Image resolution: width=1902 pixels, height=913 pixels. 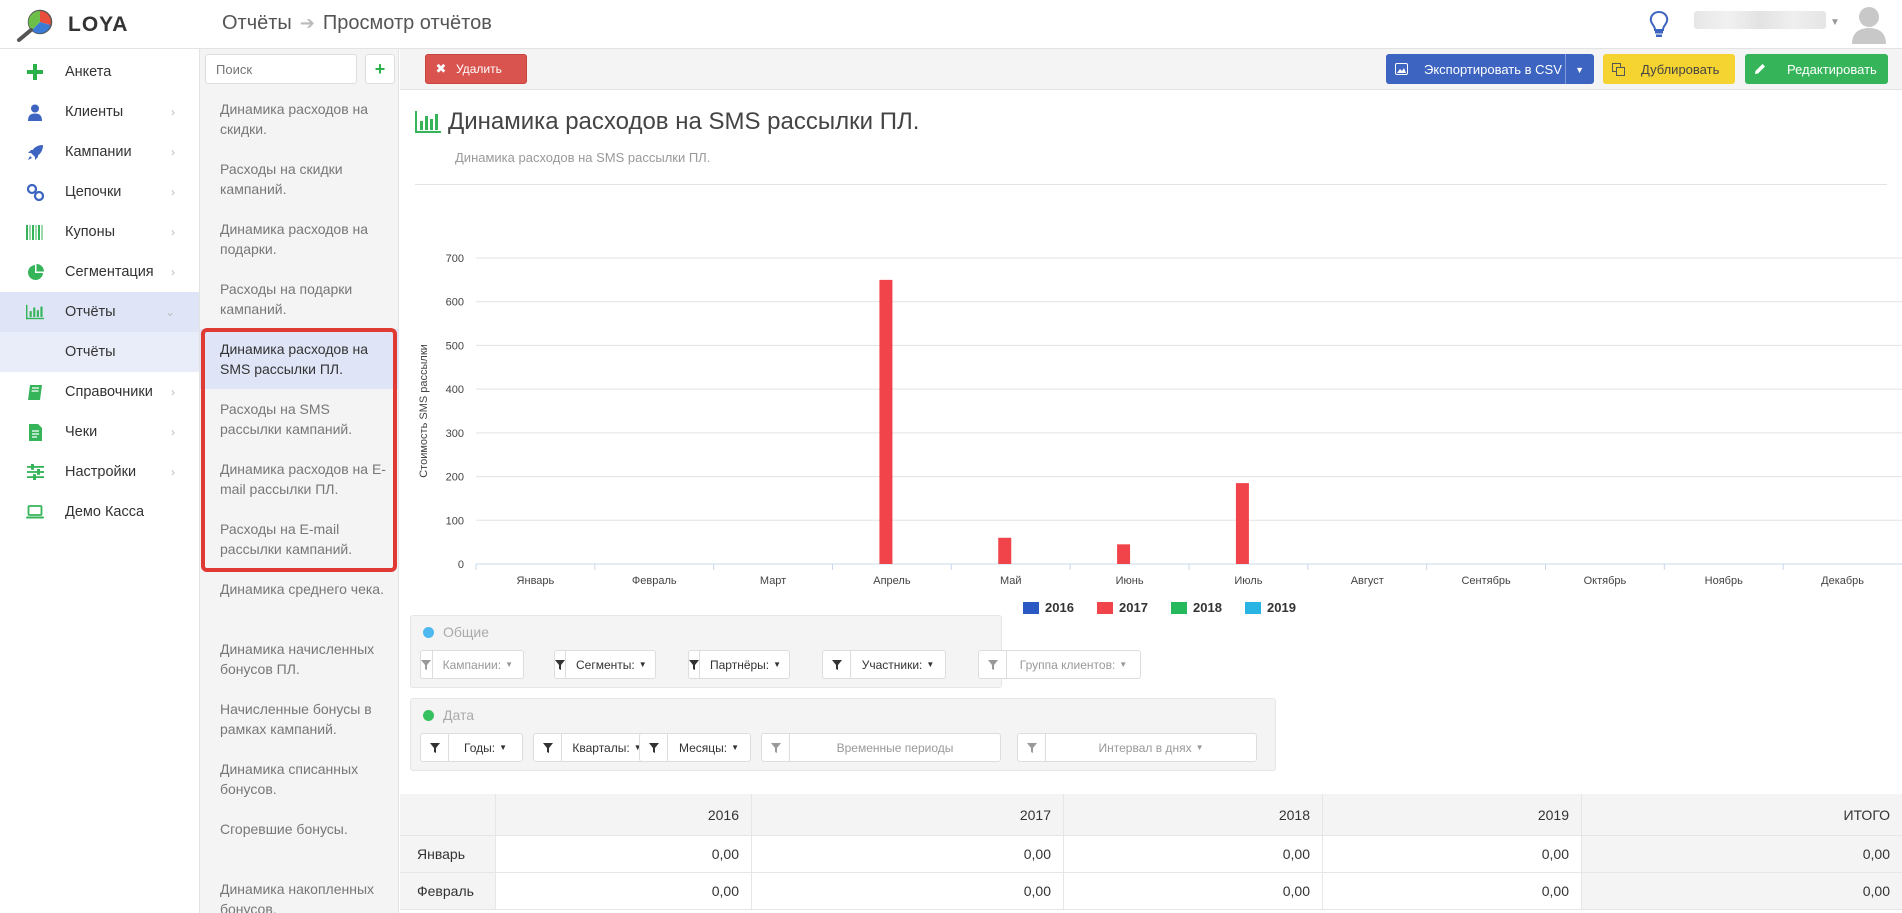 What do you see at coordinates (299, 359) in the screenshot?
I see `report-list-item: Динамика расходов на SMS рассылки ПЛ.` at bounding box center [299, 359].